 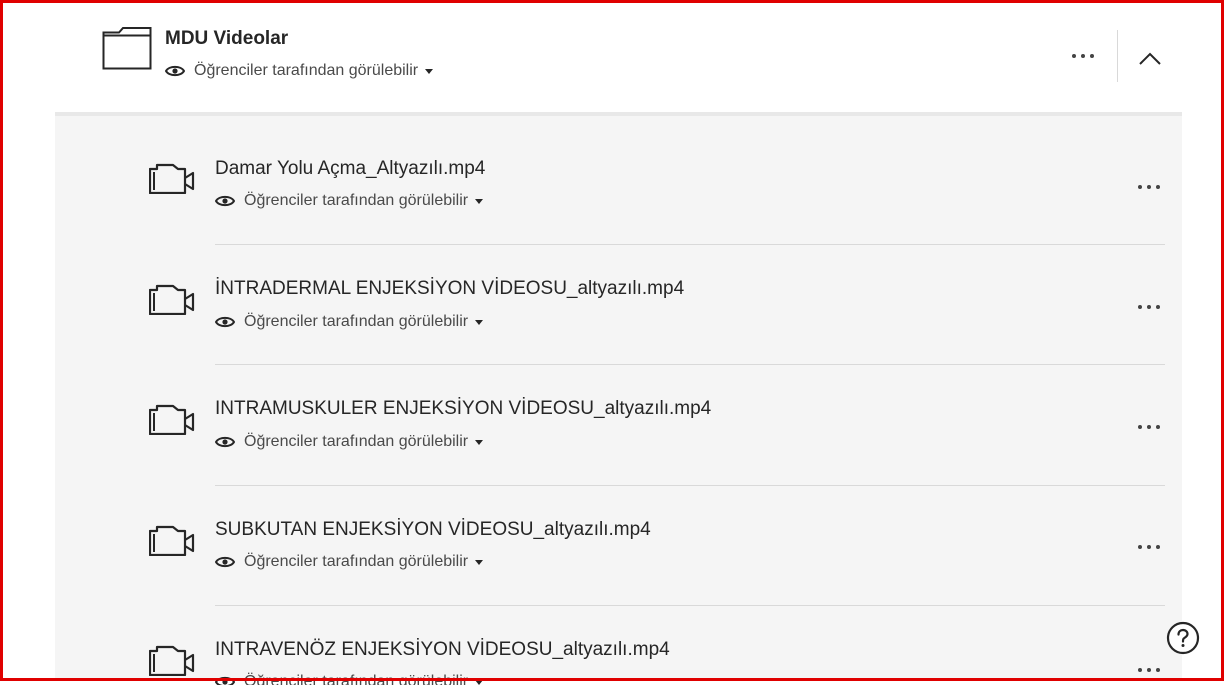 I want to click on folder-visibility-dropdown: Öğrenciler tarafından görülebilir, so click(x=299, y=71).